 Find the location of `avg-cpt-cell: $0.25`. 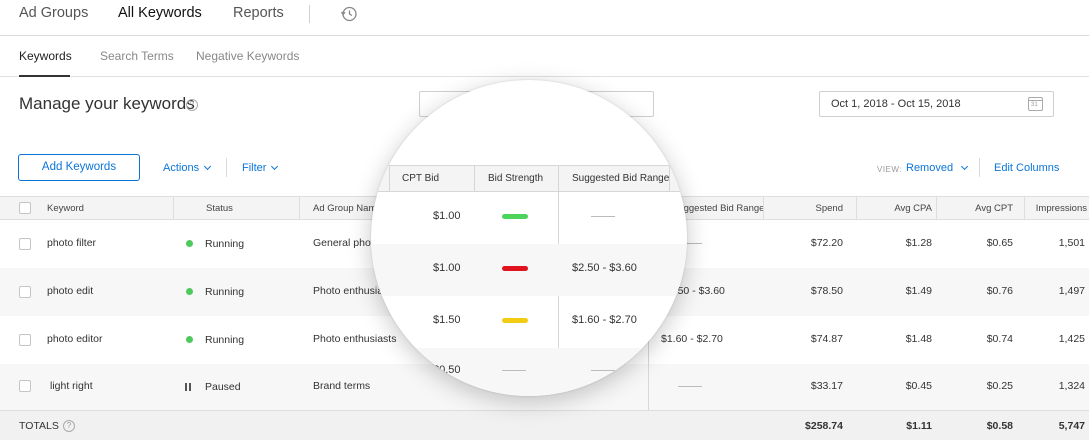

avg-cpt-cell: $0.25 is located at coordinates (999, 386).